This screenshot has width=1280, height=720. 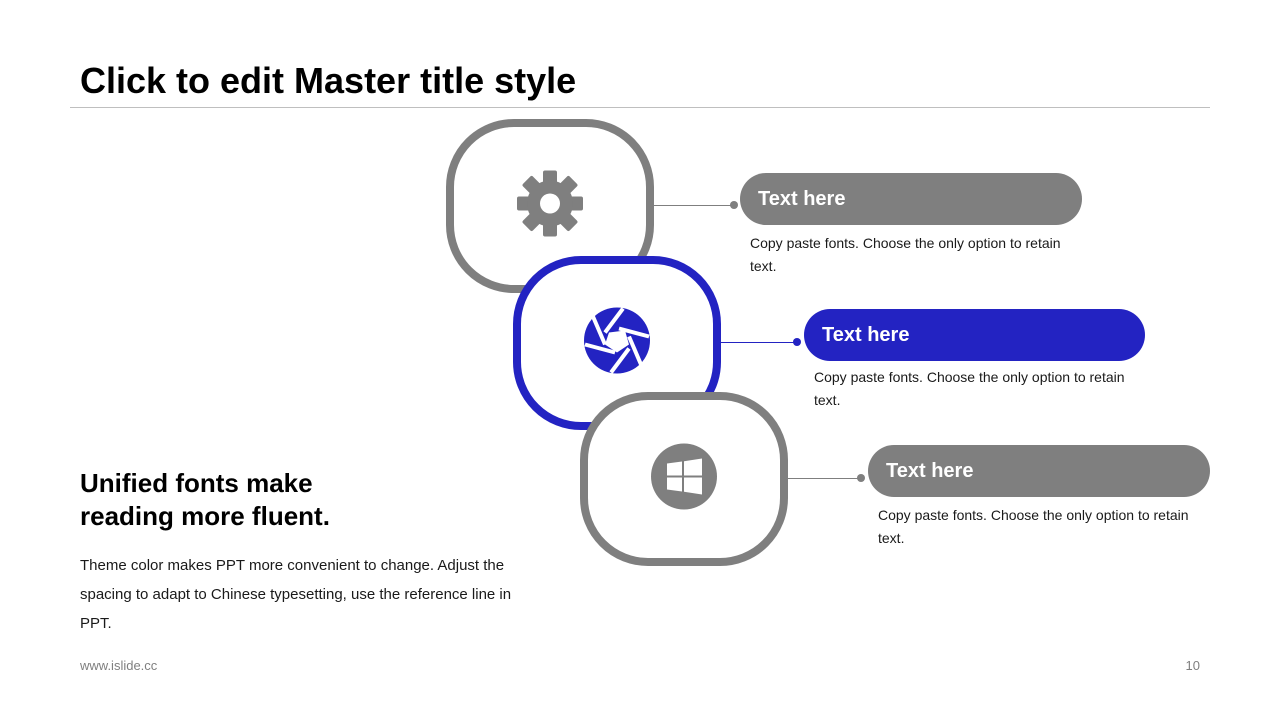 I want to click on page-number: 10, so click(x=1192, y=665).